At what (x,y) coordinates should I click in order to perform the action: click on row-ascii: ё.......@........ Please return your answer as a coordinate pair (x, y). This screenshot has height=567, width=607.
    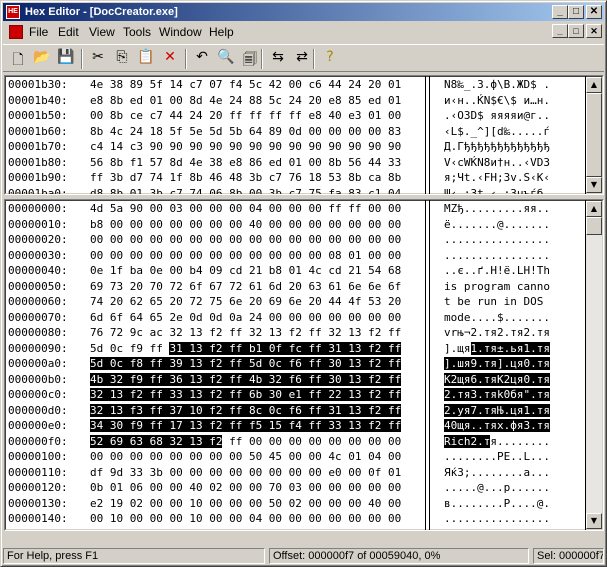
    Looking at the image, I should click on (497, 225).